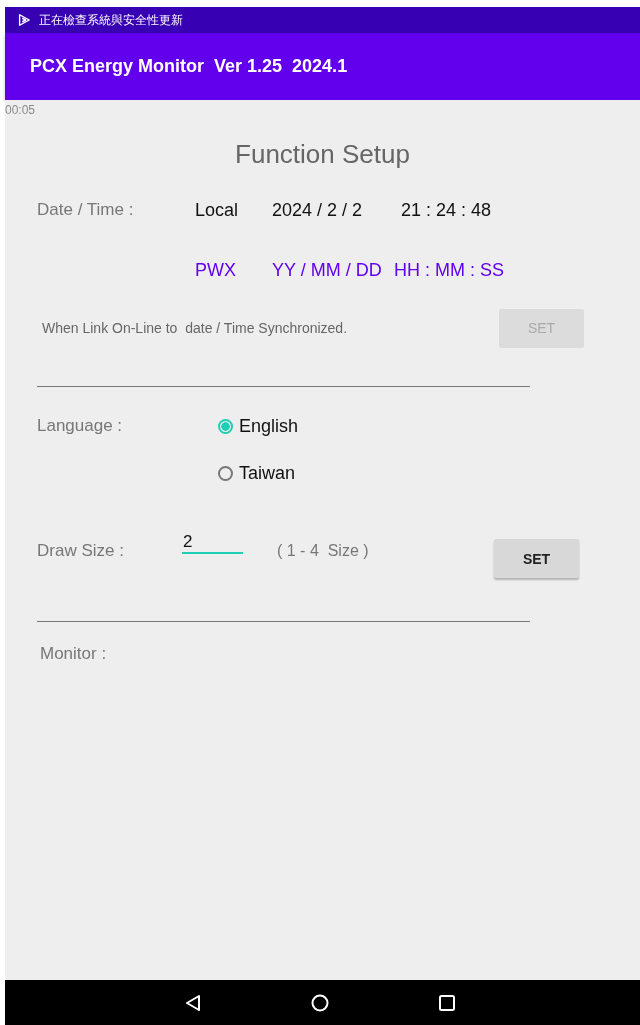 The width and height of the screenshot is (640, 1025). Describe the element at coordinates (111, 20) in the screenshot. I see `notification-text: 正在檢查系統與安全性更新` at that location.